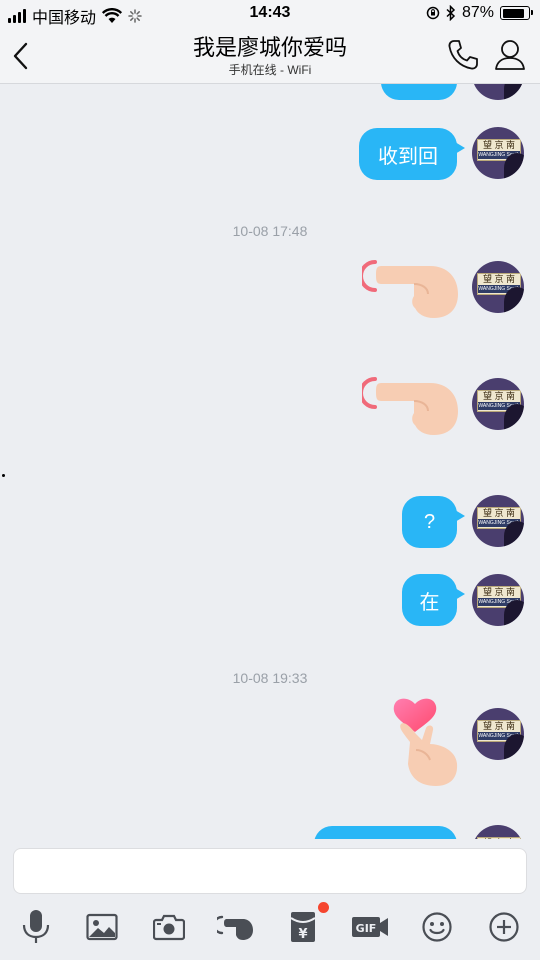 The image size is (540, 960). I want to click on wifi-icon, so click(112, 15).